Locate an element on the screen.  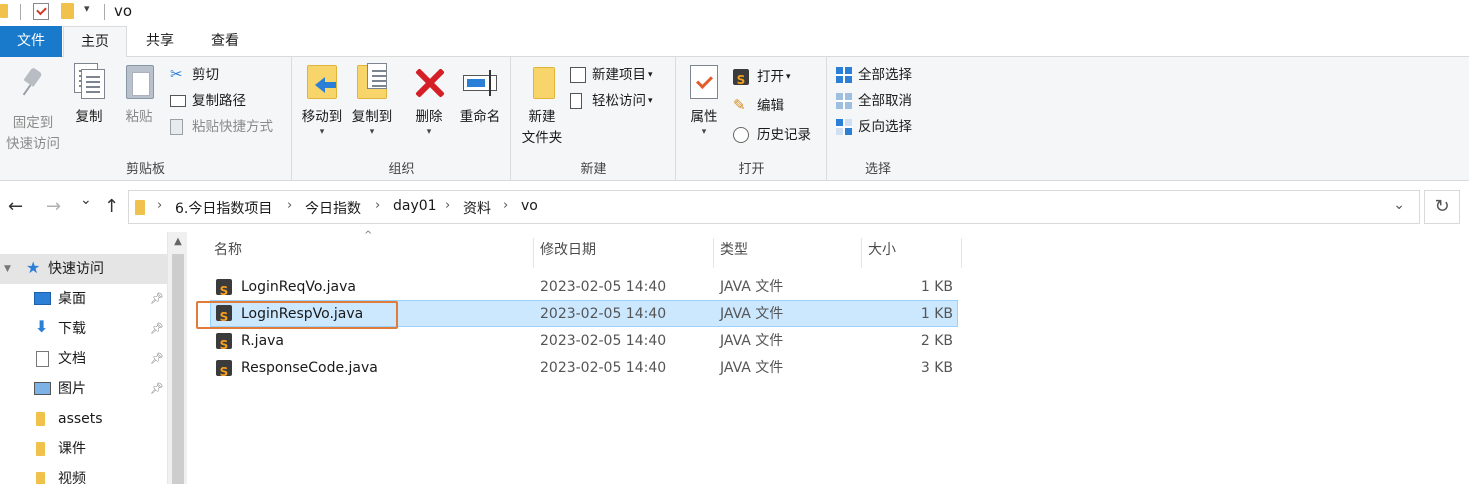
new-group-label: 新建 is located at coordinates (593, 169).